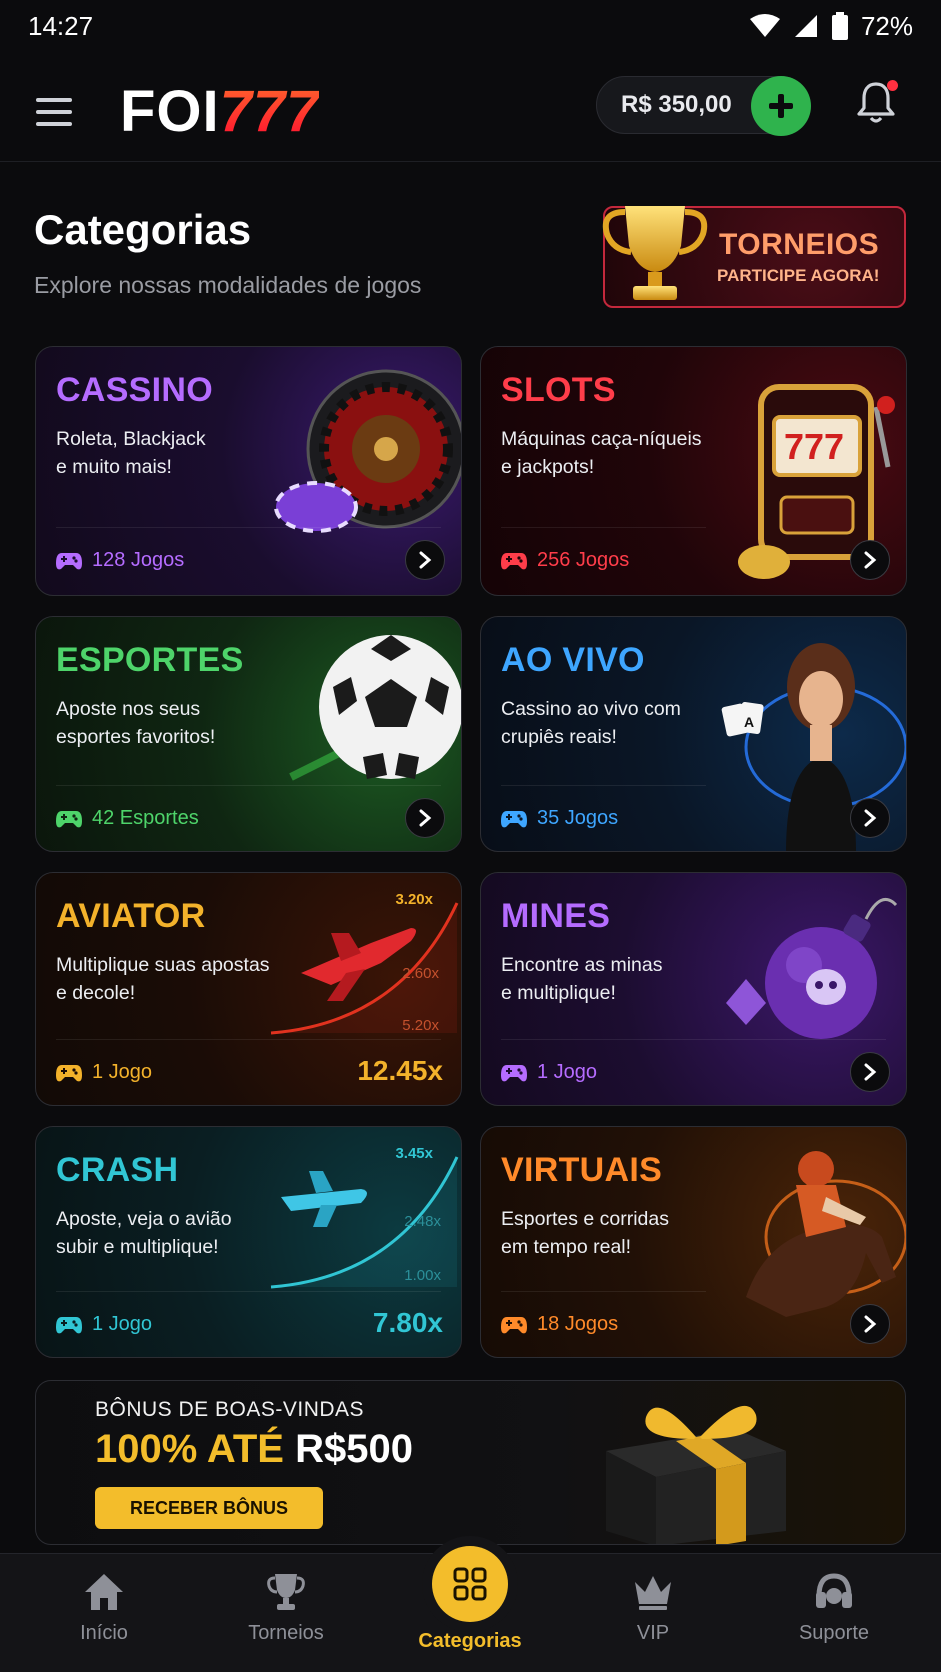  What do you see at coordinates (117, 1170) in the screenshot?
I see `category-title: CRASH` at bounding box center [117, 1170].